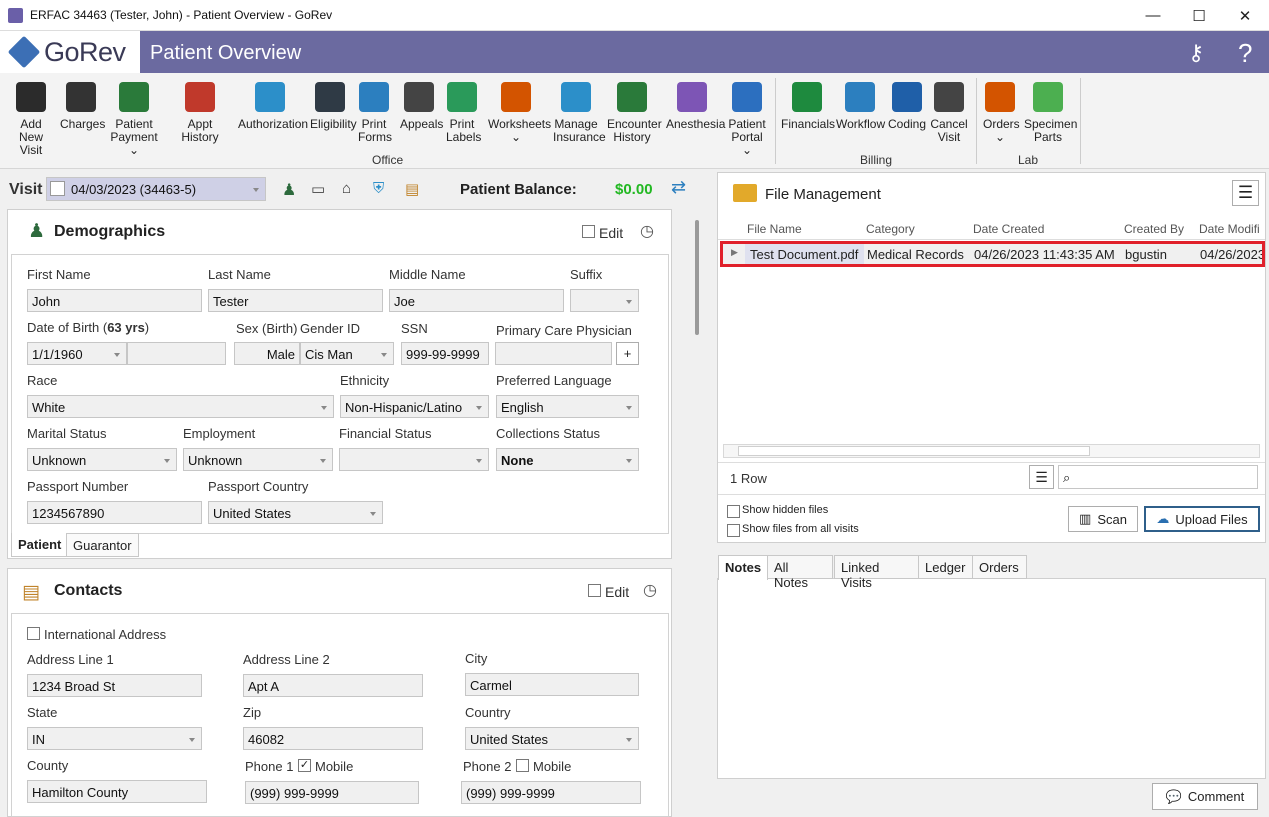 This screenshot has width=1269, height=817. What do you see at coordinates (617, 592) in the screenshot?
I see `contacts-edit-label: Edit` at bounding box center [617, 592].